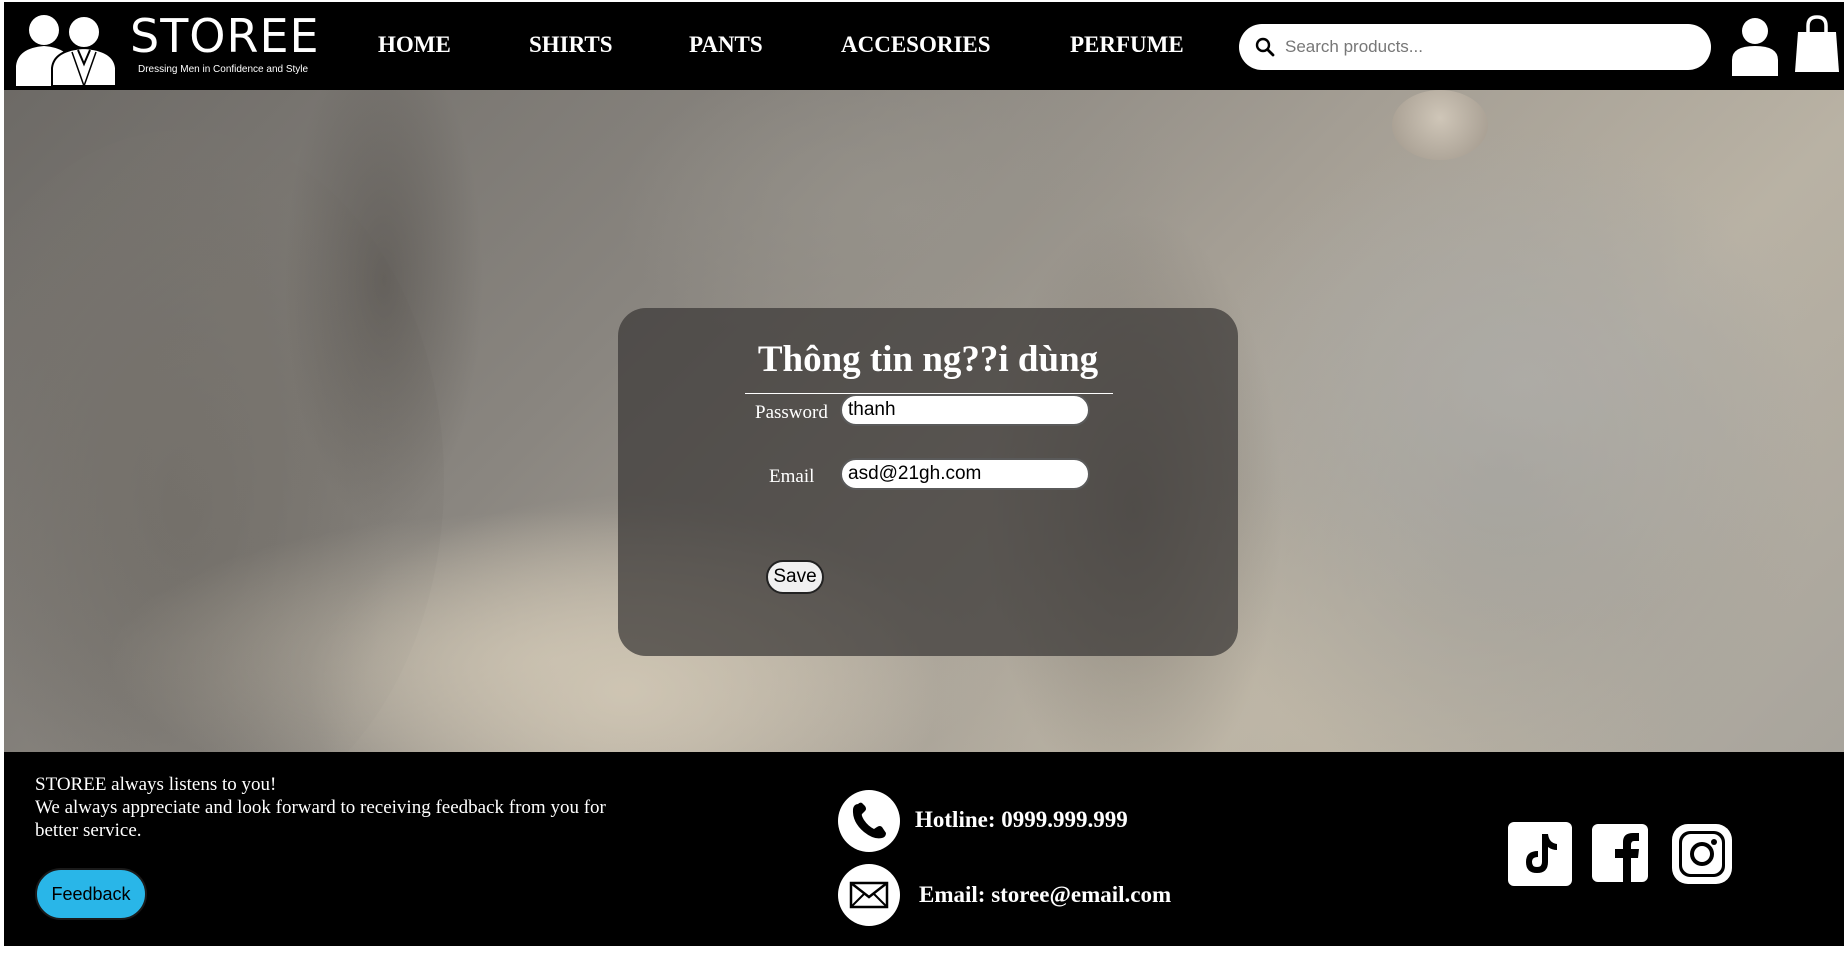 The height and width of the screenshot is (953, 1848). I want to click on phone-icon, so click(869, 820).